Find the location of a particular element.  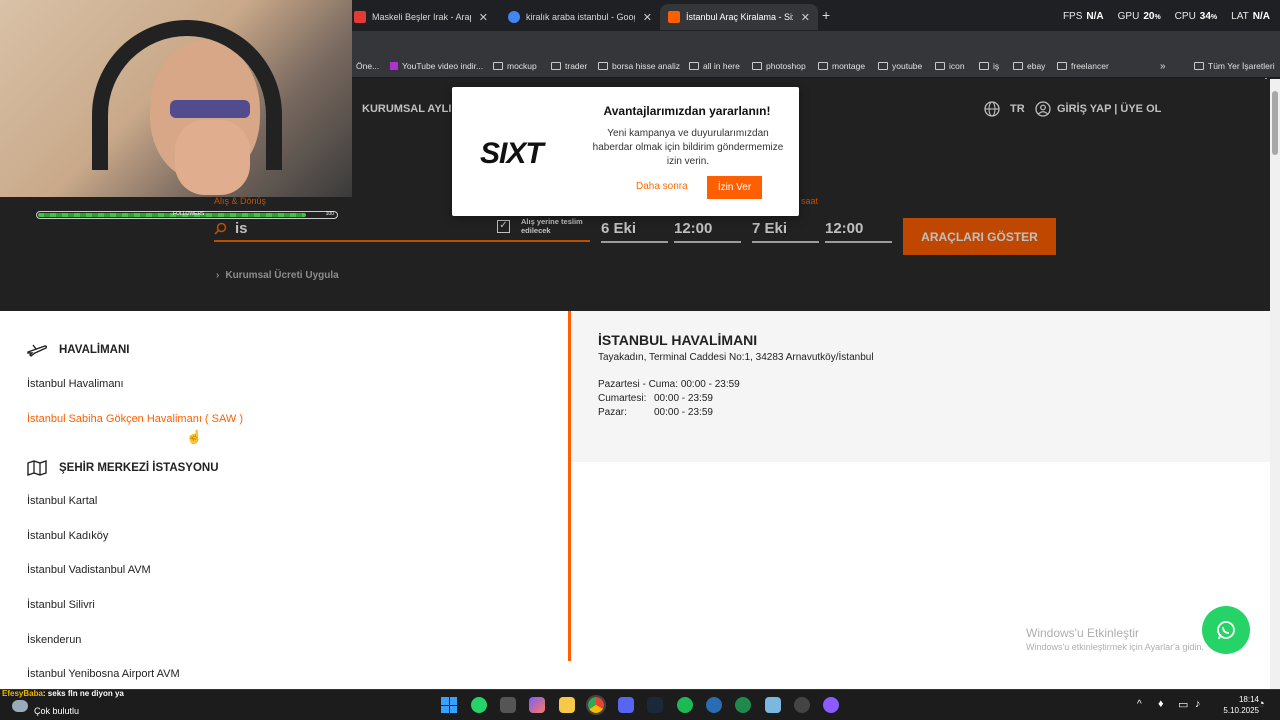

obs-icon is located at coordinates (831, 705).